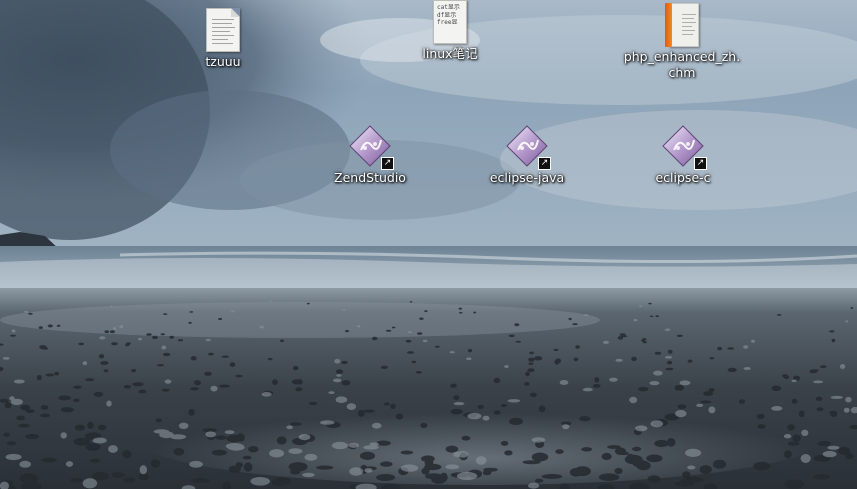  I want to click on desktop-icon-eclipse-java: ↗ eclipse-java, so click(527, 155).